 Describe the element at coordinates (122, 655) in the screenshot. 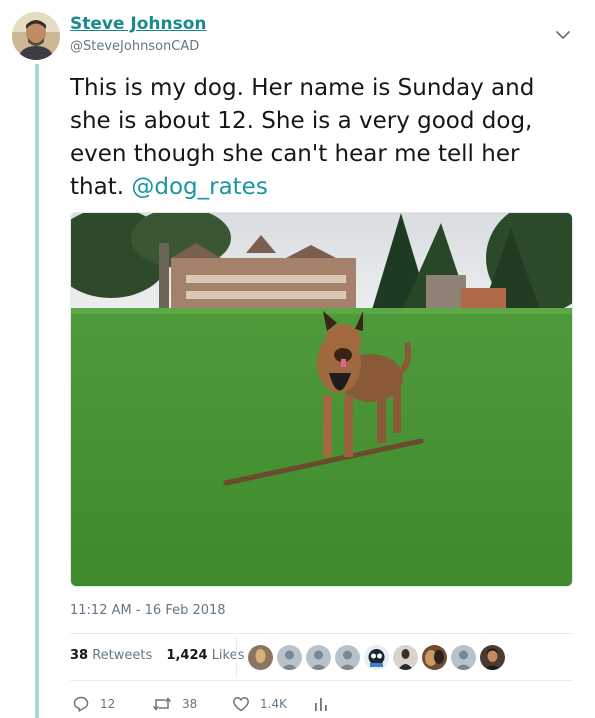

I see `retweets-label: Retweets` at that location.